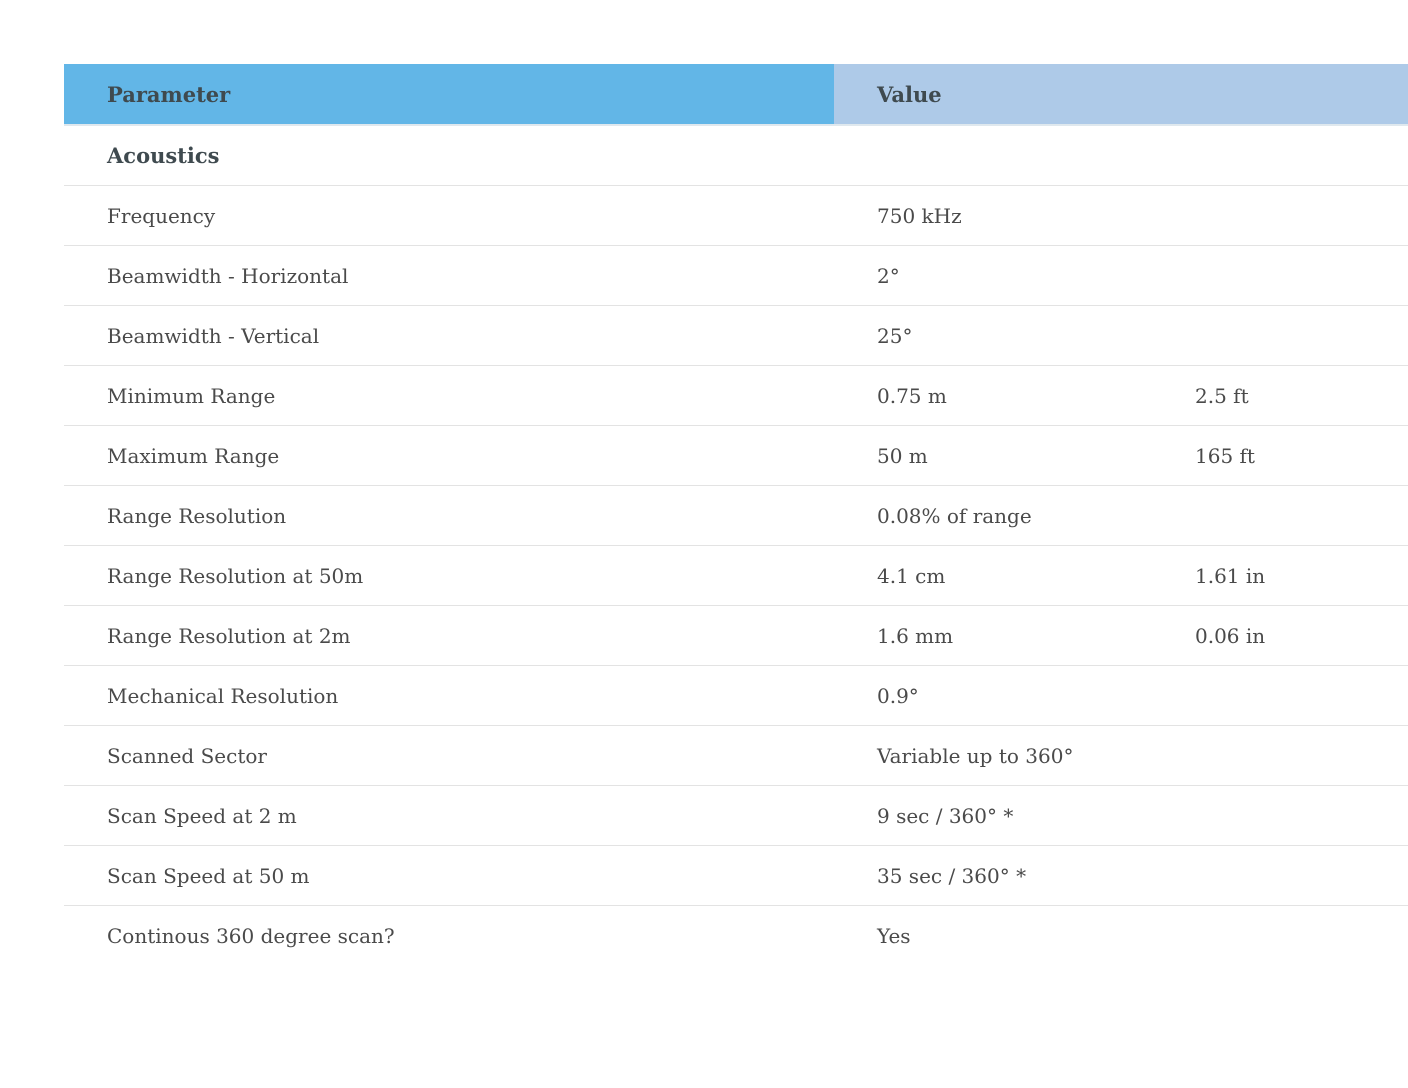 The height and width of the screenshot is (1088, 1408). What do you see at coordinates (736, 576) in the screenshot?
I see `table-row: Range Resolution at 50m 4.1 cm 1.61 in` at bounding box center [736, 576].